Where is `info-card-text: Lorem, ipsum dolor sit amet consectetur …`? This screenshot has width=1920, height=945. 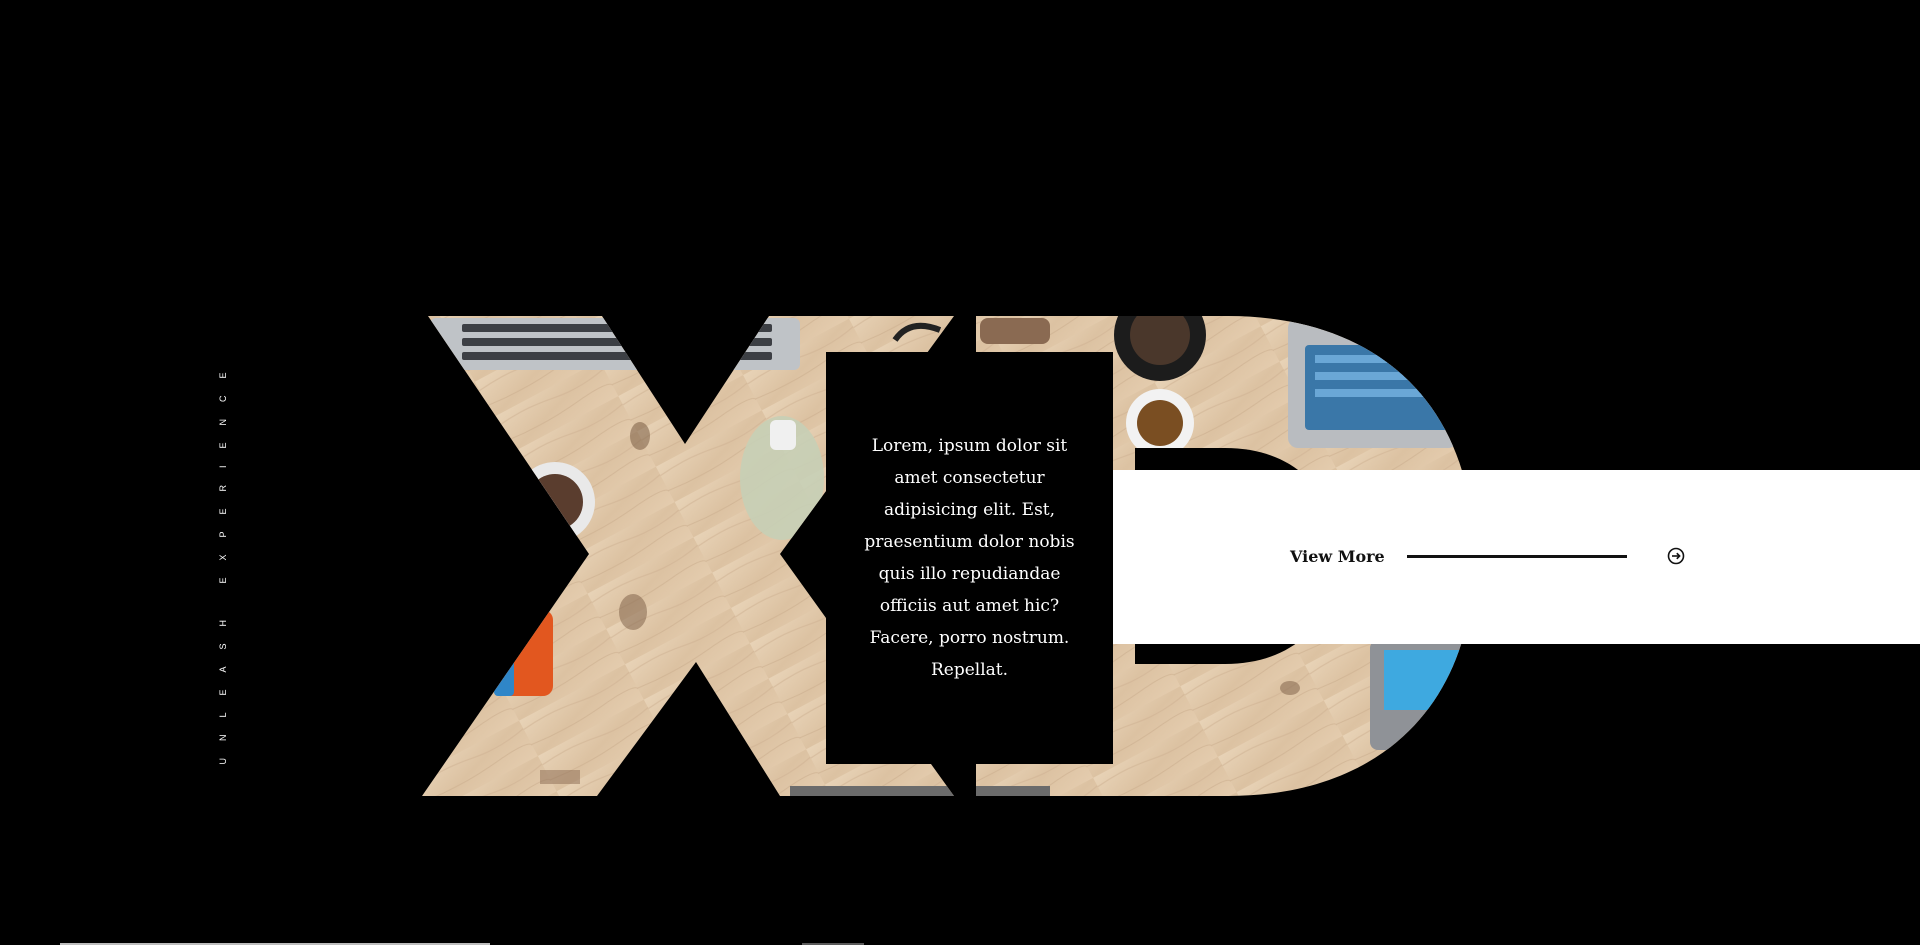
info-card-text: Lorem, ipsum dolor sit amet consectetur … is located at coordinates (969, 558).